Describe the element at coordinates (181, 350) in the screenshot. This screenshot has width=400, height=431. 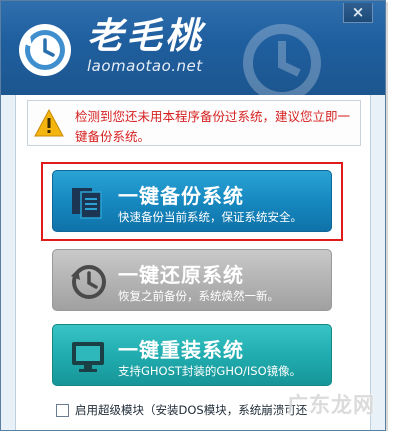
I see `reinstall-button-title: 一键重装系统` at that location.